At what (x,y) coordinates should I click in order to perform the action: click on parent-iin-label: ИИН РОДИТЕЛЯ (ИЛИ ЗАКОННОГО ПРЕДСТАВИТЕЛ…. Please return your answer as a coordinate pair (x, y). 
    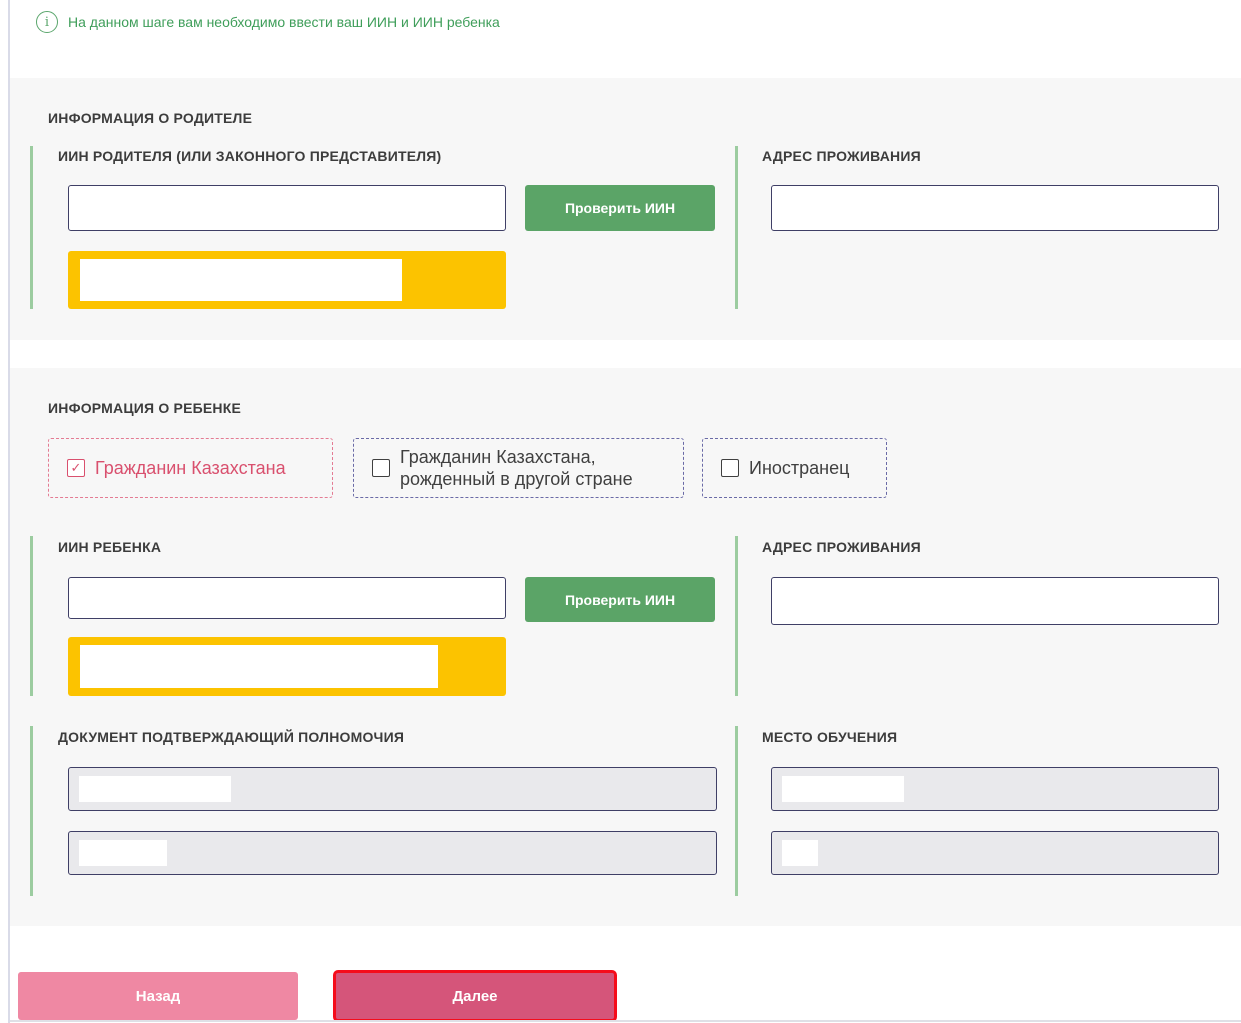
    Looking at the image, I should click on (250, 156).